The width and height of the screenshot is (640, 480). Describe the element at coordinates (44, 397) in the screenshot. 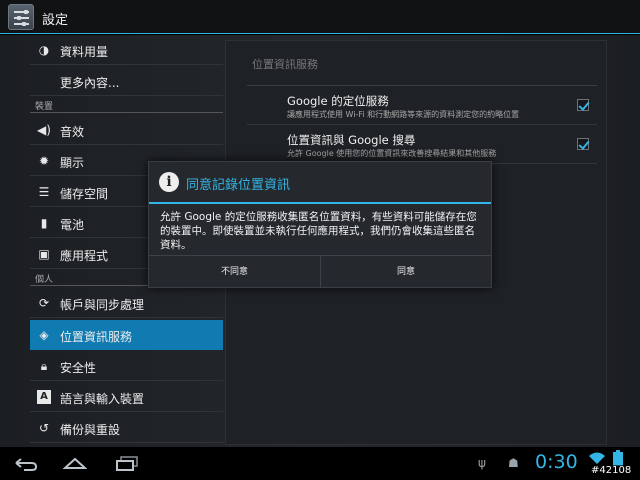

I see `language-icon: A` at that location.